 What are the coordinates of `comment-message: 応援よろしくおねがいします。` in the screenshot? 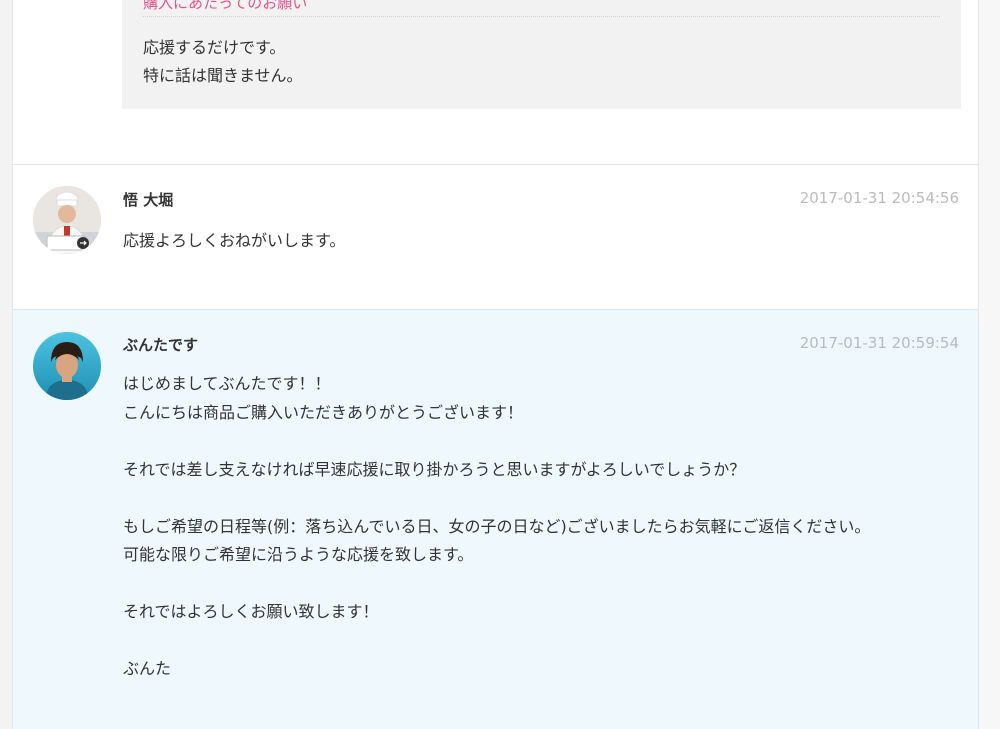 It's located at (234, 240).